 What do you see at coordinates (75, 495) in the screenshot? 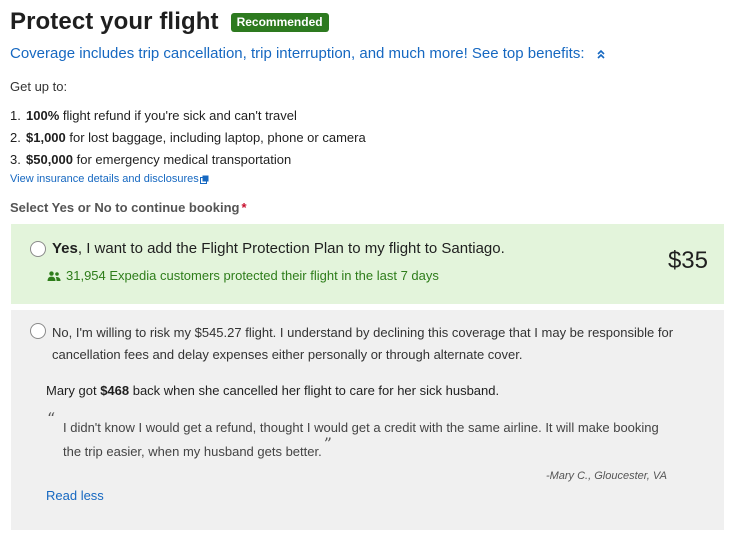
I see `read-less-link: Read less` at bounding box center [75, 495].